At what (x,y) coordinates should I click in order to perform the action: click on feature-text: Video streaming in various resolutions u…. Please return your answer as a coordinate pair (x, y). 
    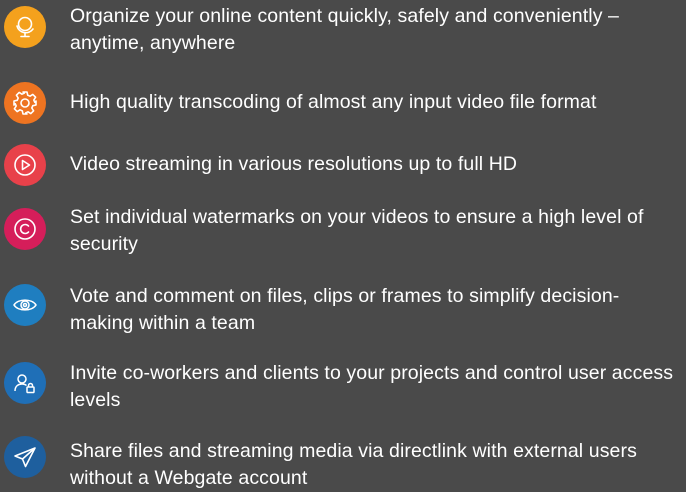
    Looking at the image, I should click on (294, 164).